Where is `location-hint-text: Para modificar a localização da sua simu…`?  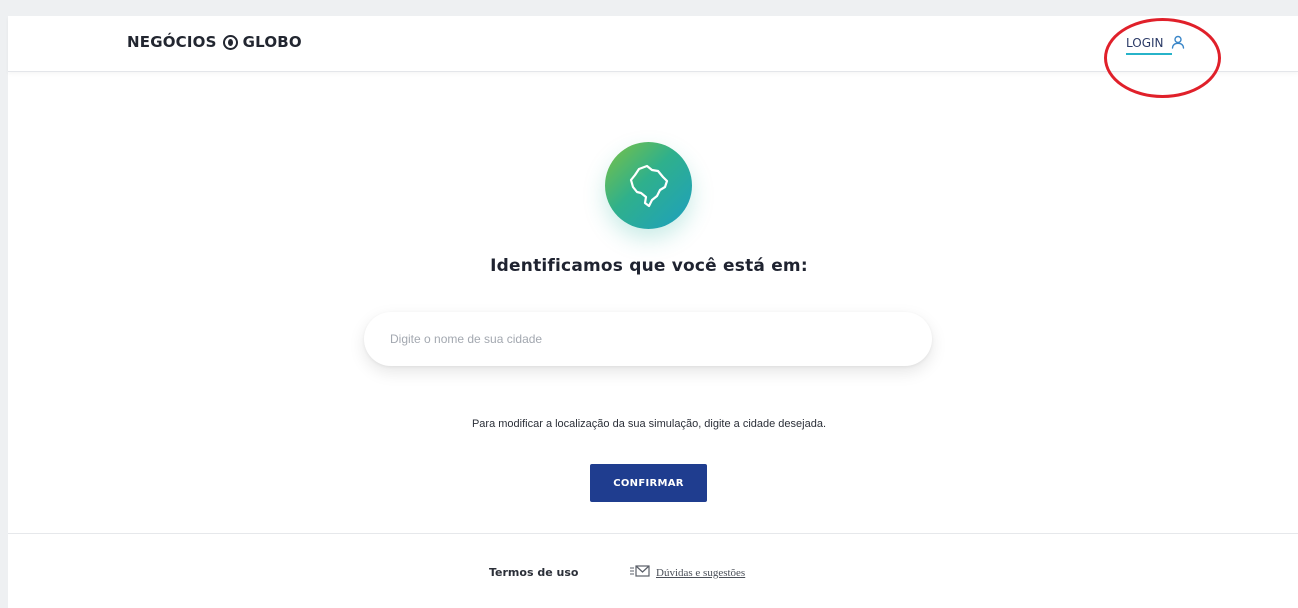 location-hint-text: Para modificar a localização da sua simu… is located at coordinates (649, 424).